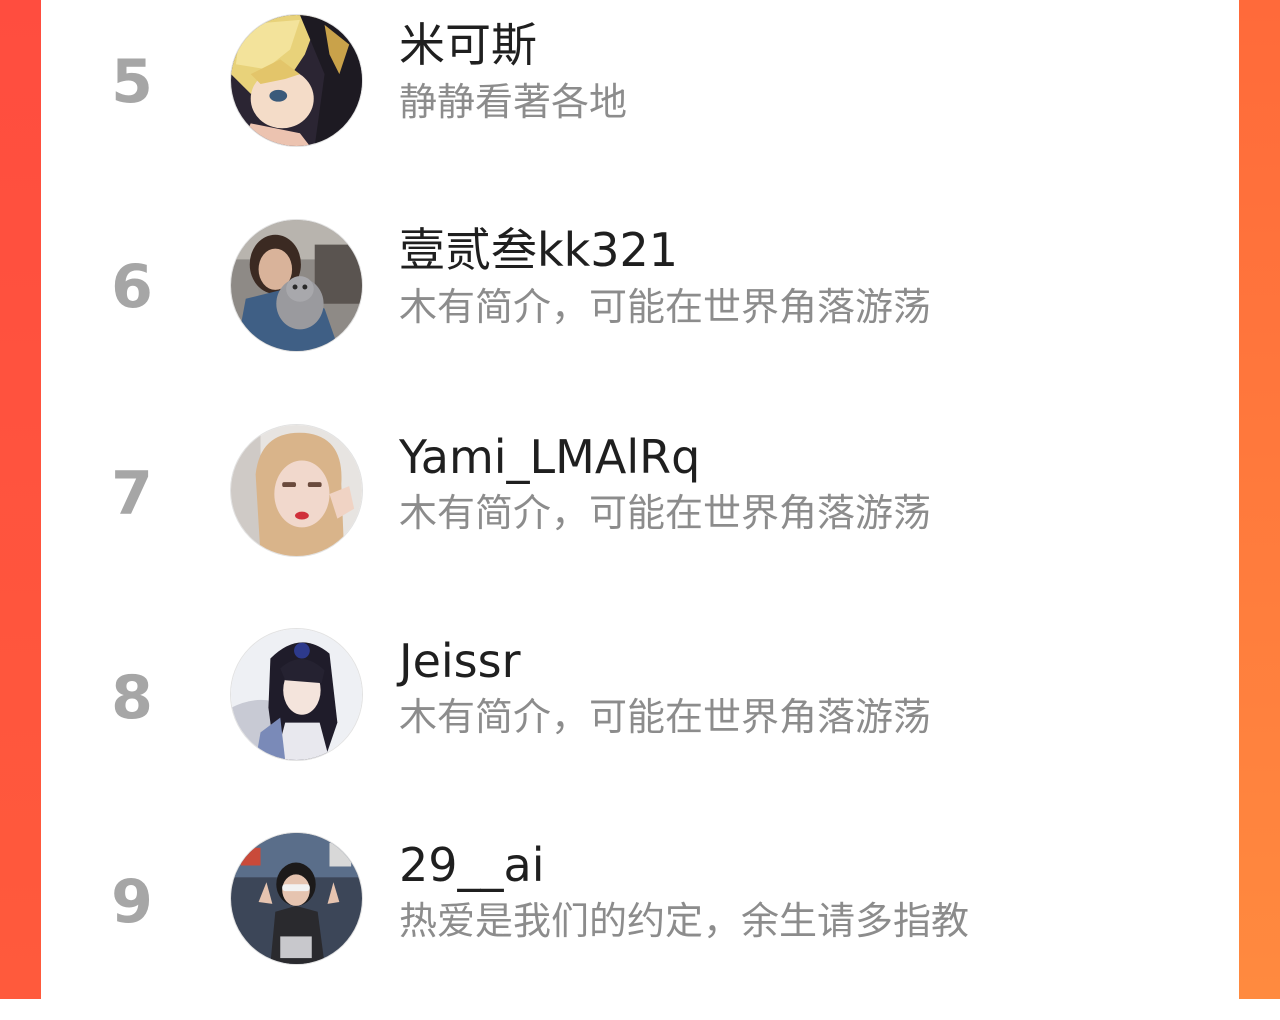 The width and height of the screenshot is (1280, 1020). Describe the element at coordinates (513, 102) in the screenshot. I see `user-bio: 静静看著各地` at that location.